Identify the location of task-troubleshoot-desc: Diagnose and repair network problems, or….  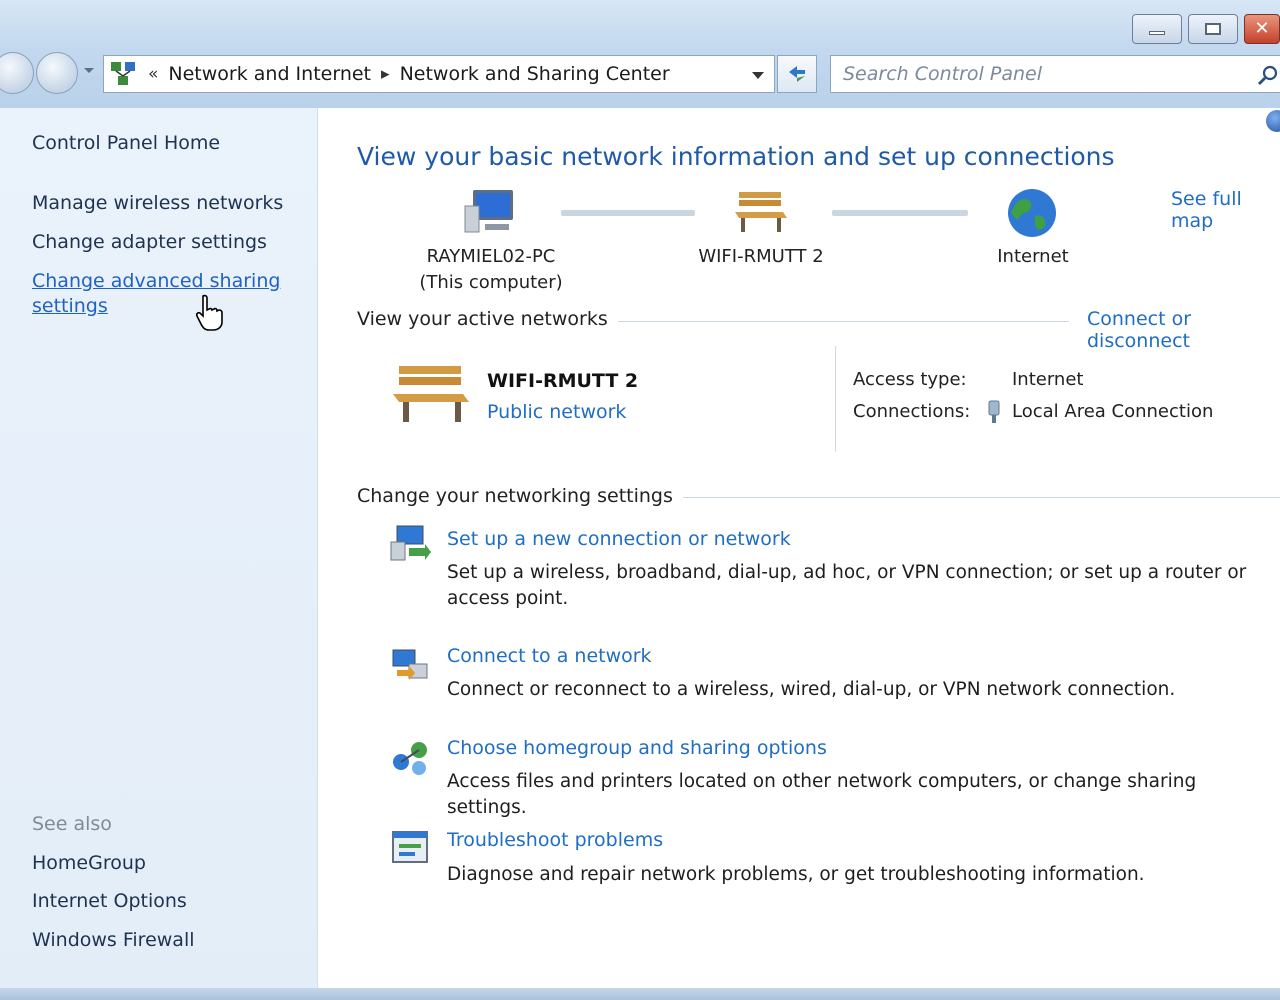
(796, 874).